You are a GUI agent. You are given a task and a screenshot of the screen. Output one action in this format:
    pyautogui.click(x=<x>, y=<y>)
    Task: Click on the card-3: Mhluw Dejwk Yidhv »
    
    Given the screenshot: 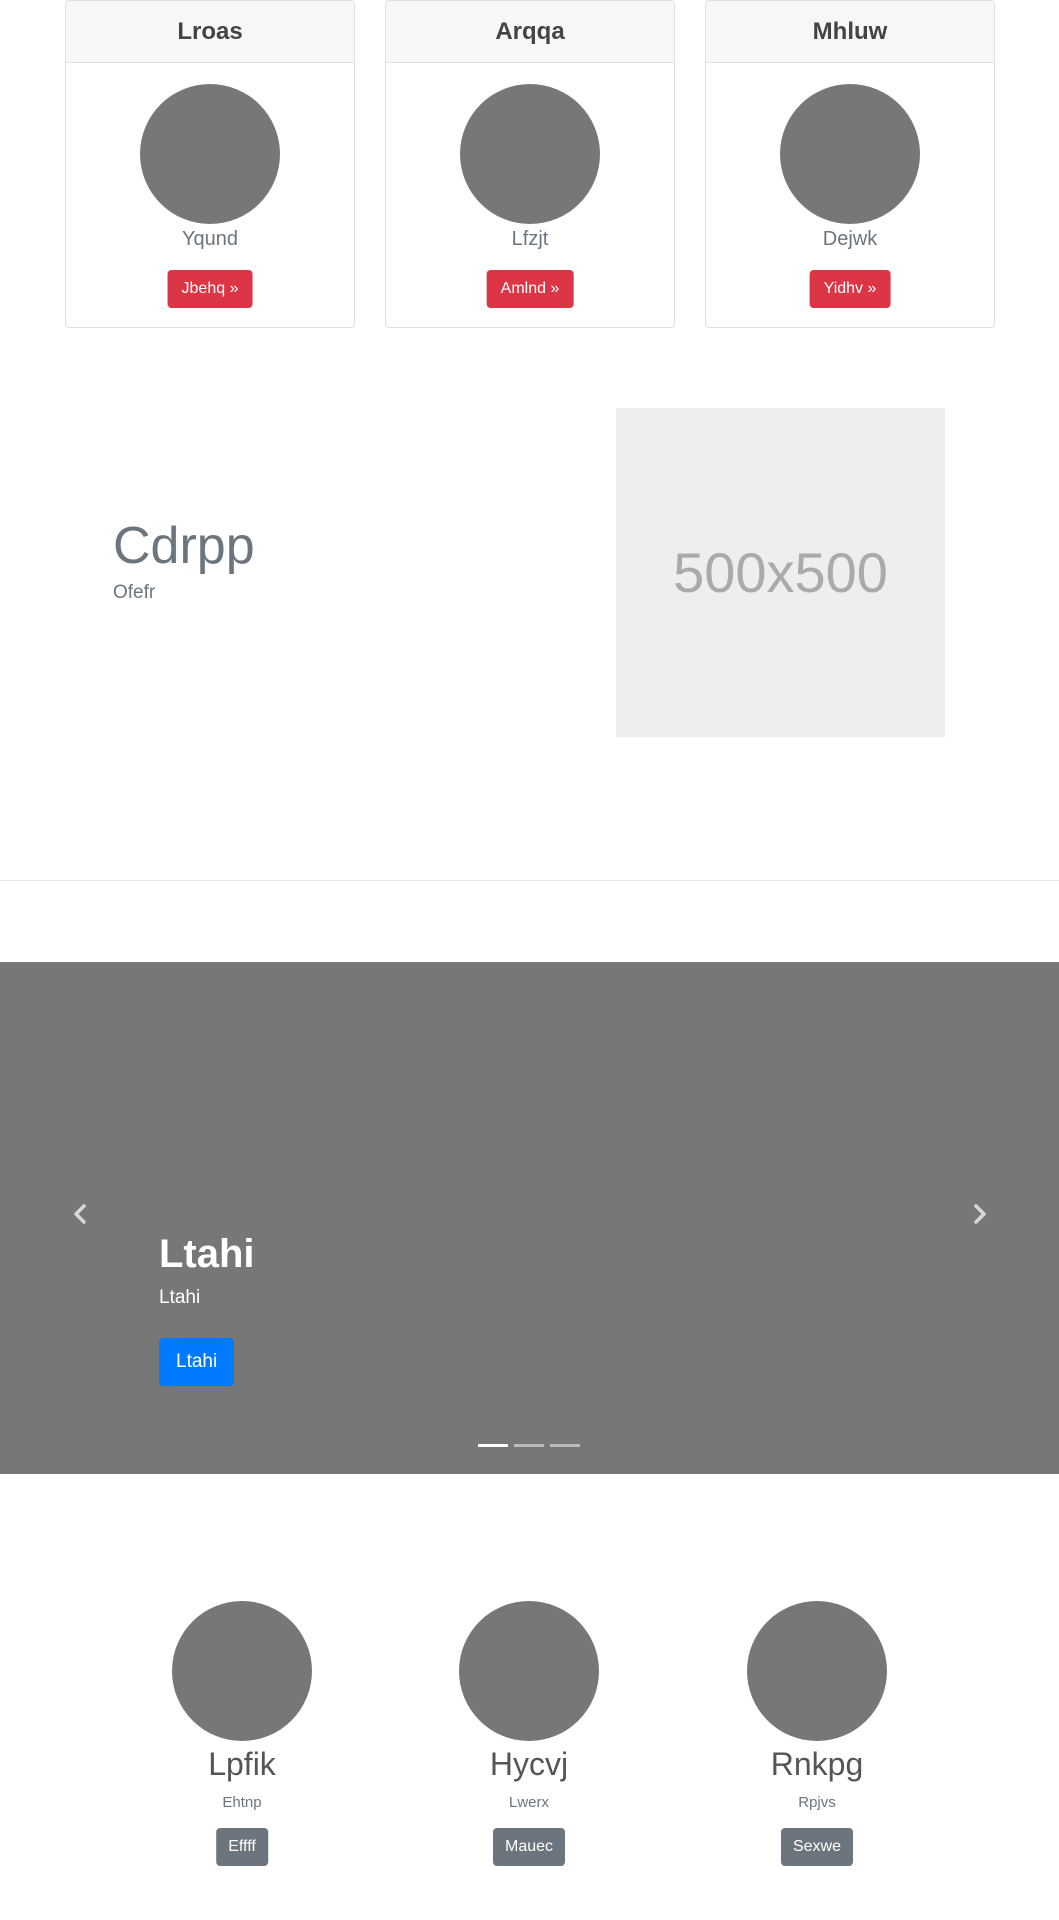 What is the action you would take?
    pyautogui.click(x=850, y=164)
    